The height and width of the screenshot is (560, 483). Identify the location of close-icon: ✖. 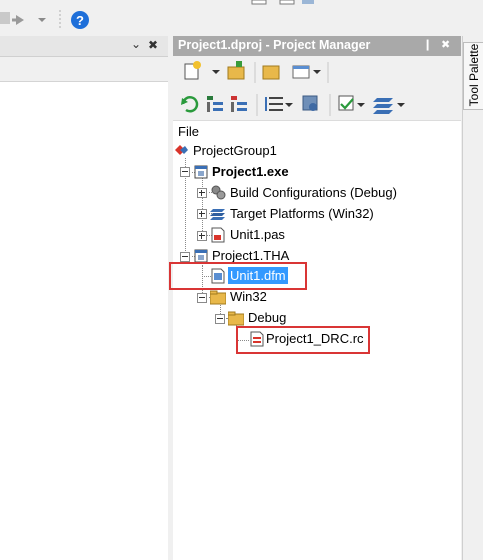
(445, 44).